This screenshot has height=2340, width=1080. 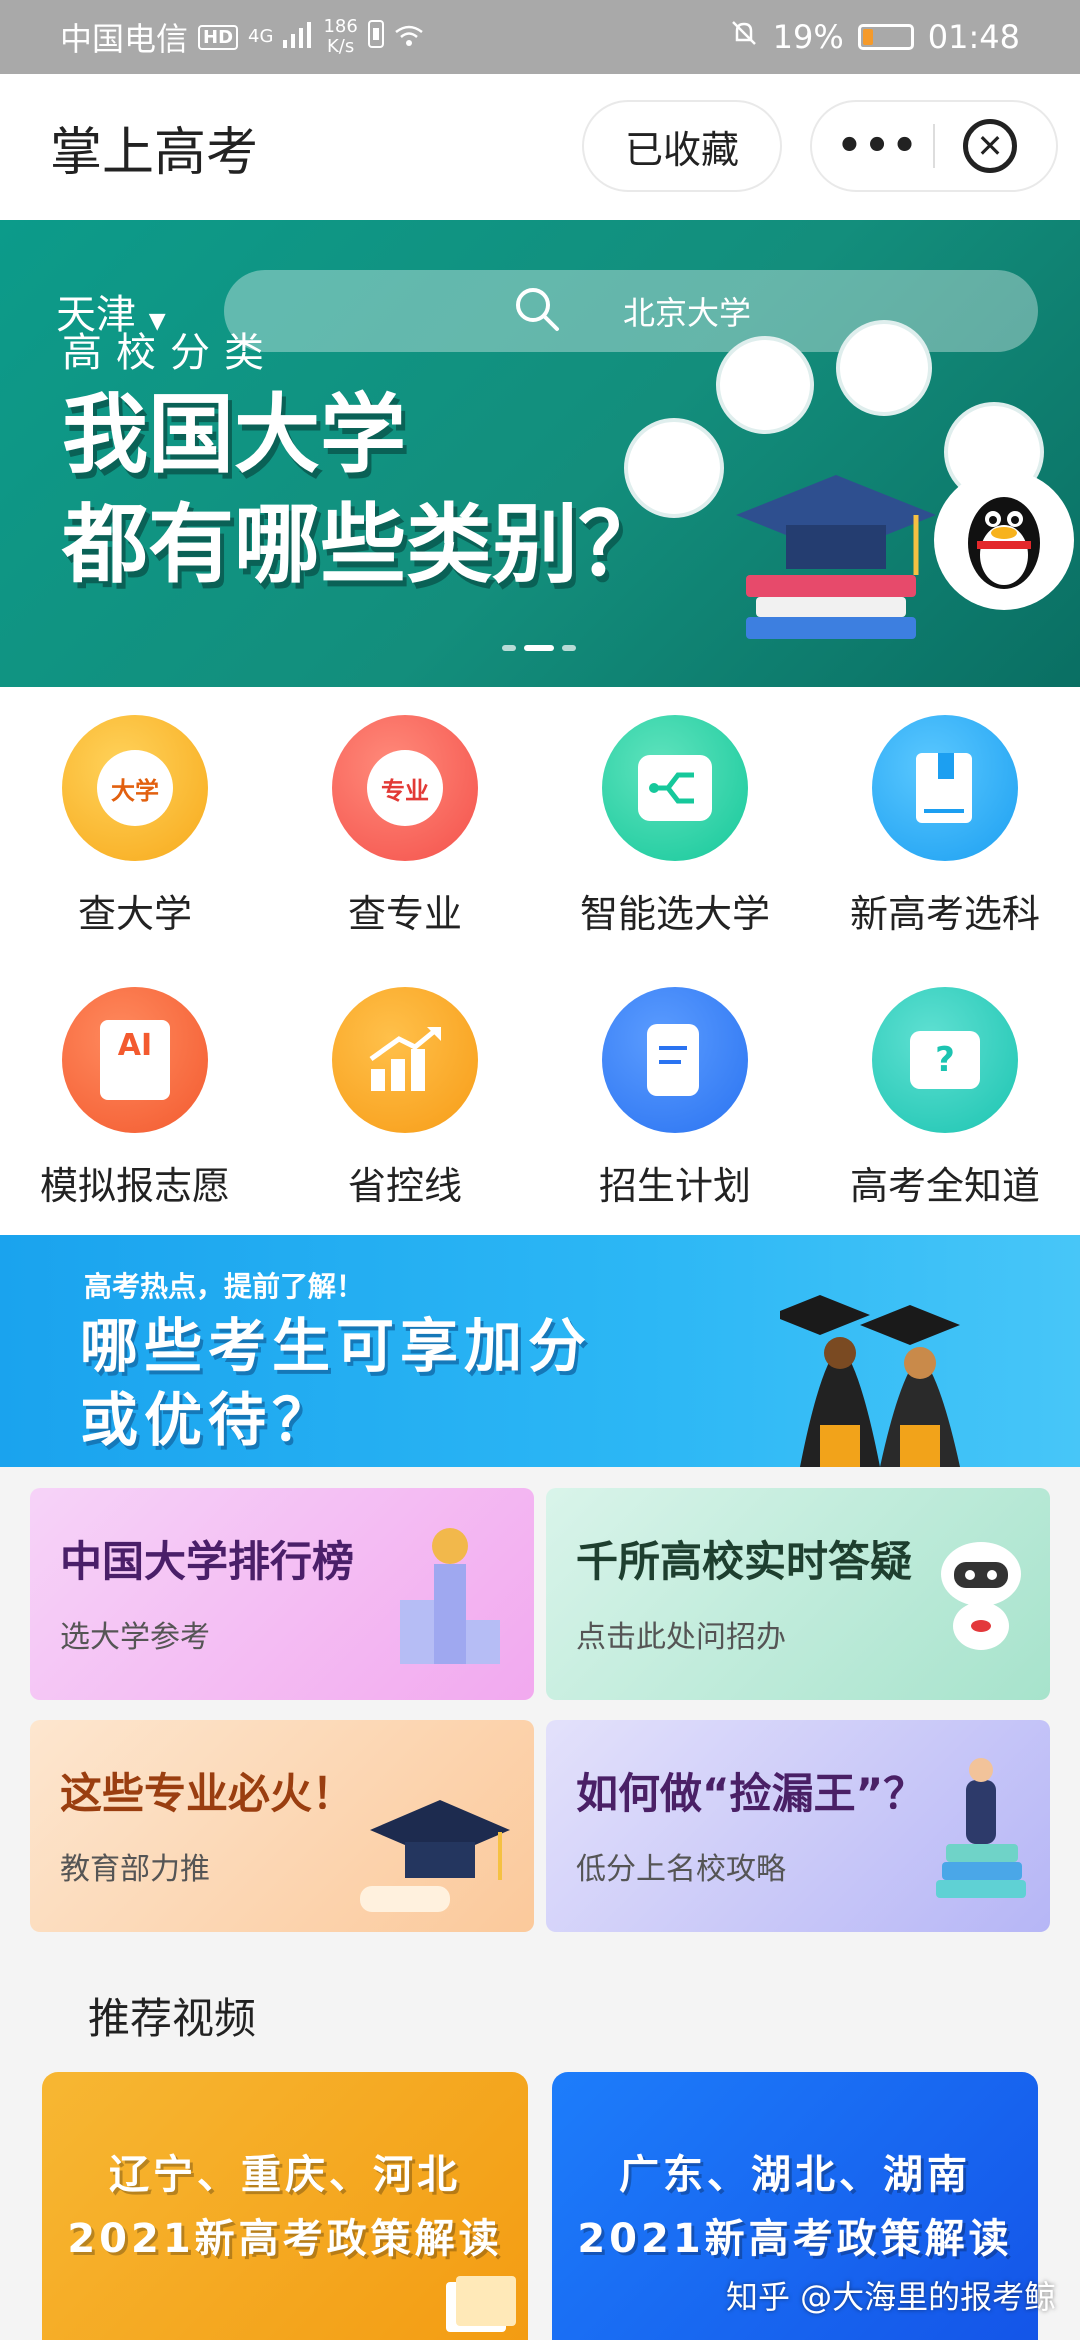 What do you see at coordinates (172, 2018) in the screenshot?
I see `section-title-videos: 推荐视频` at bounding box center [172, 2018].